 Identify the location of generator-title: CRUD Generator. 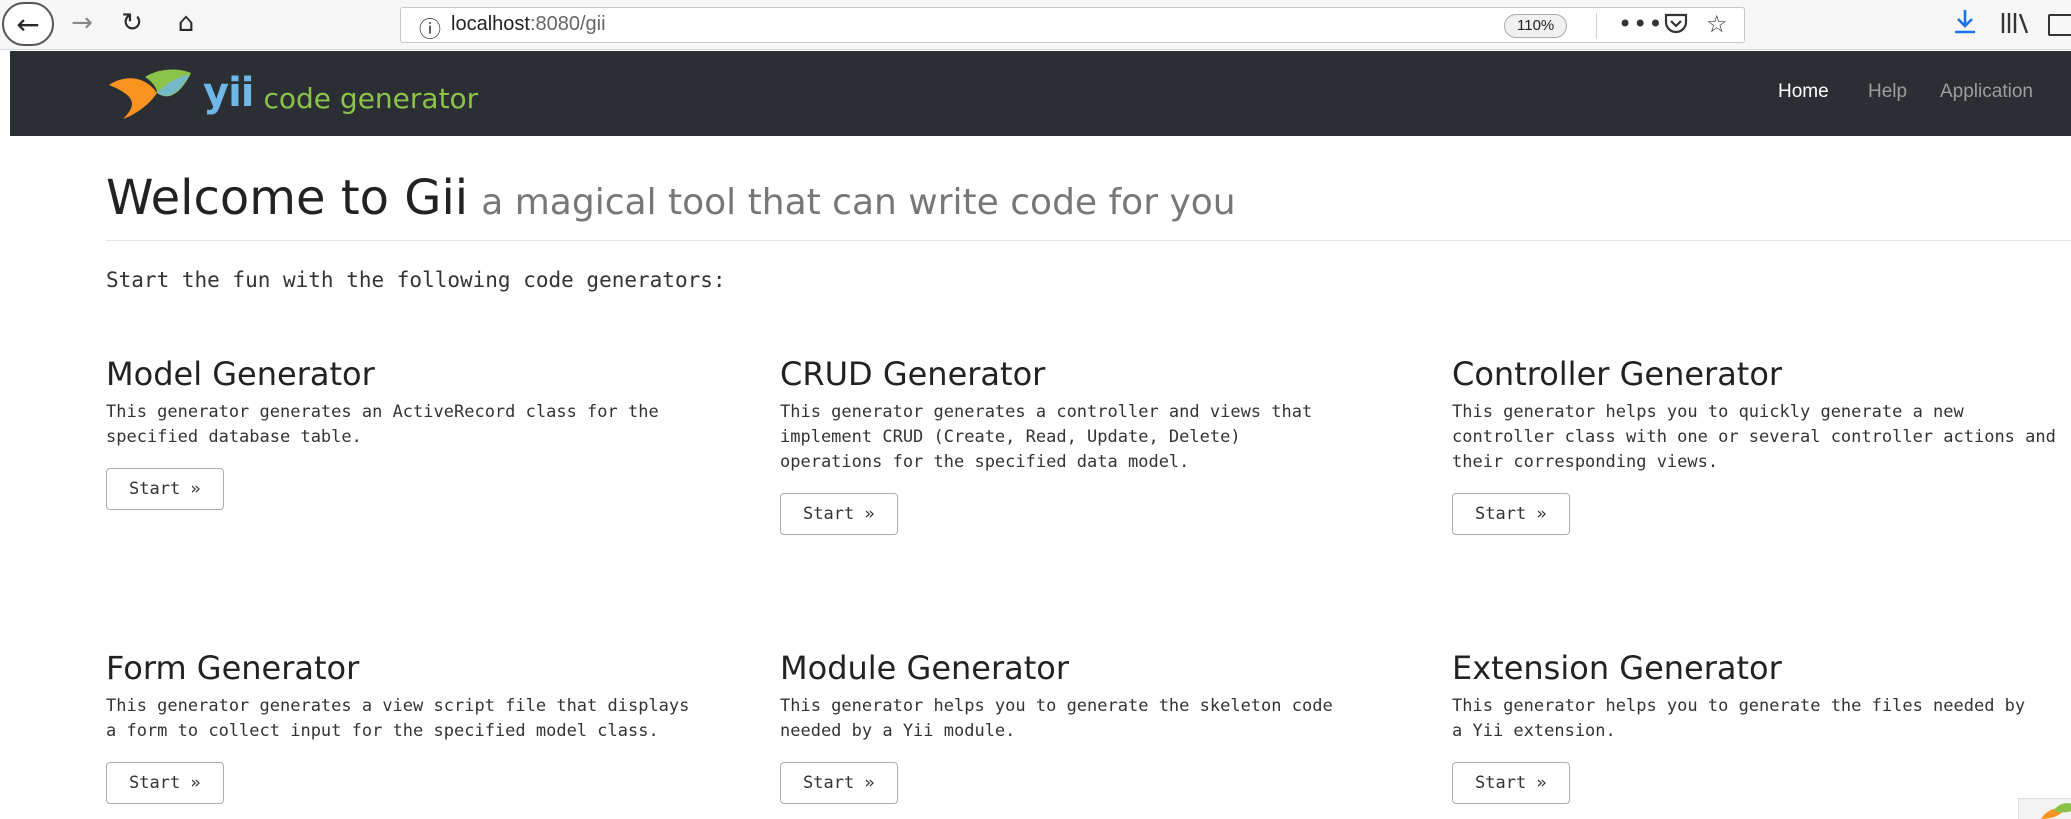
(913, 374).